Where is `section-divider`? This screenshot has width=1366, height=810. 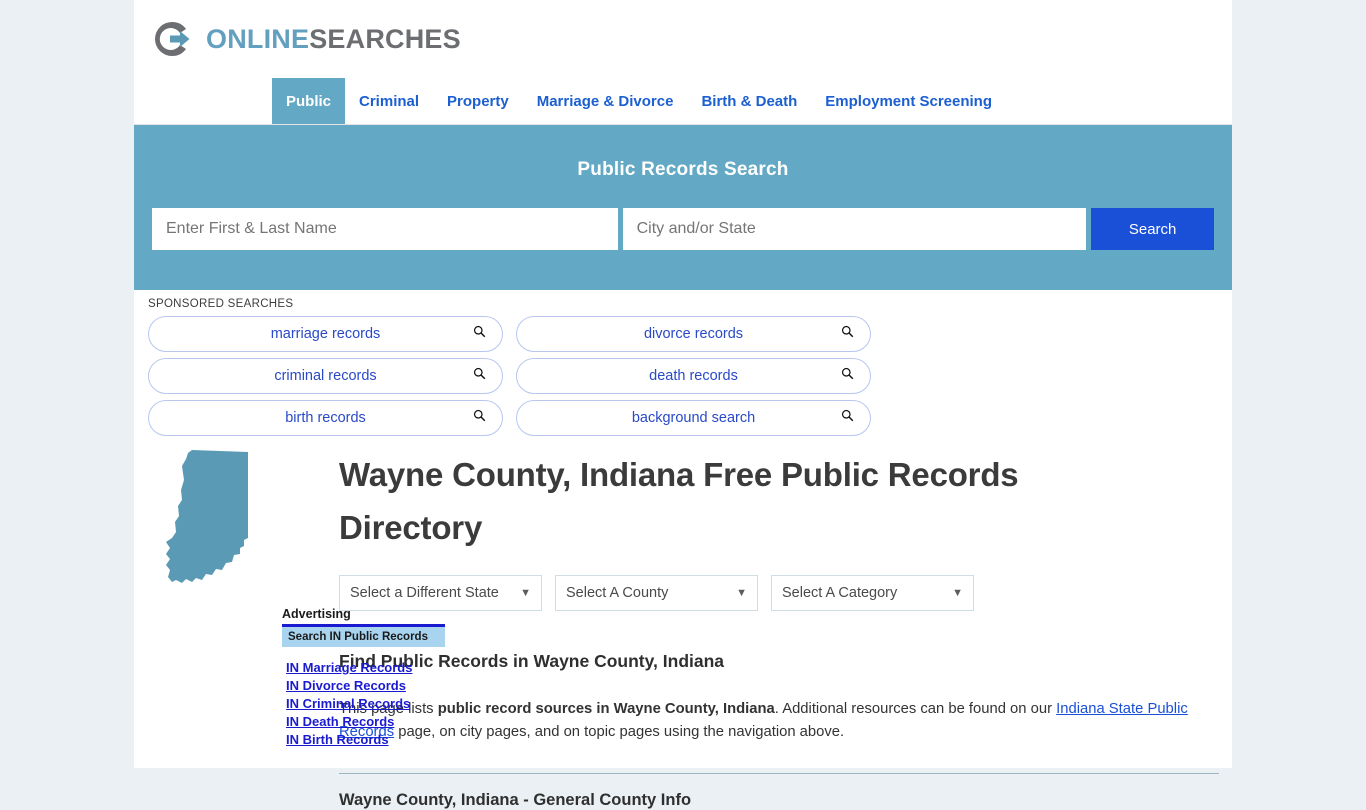 section-divider is located at coordinates (779, 773).